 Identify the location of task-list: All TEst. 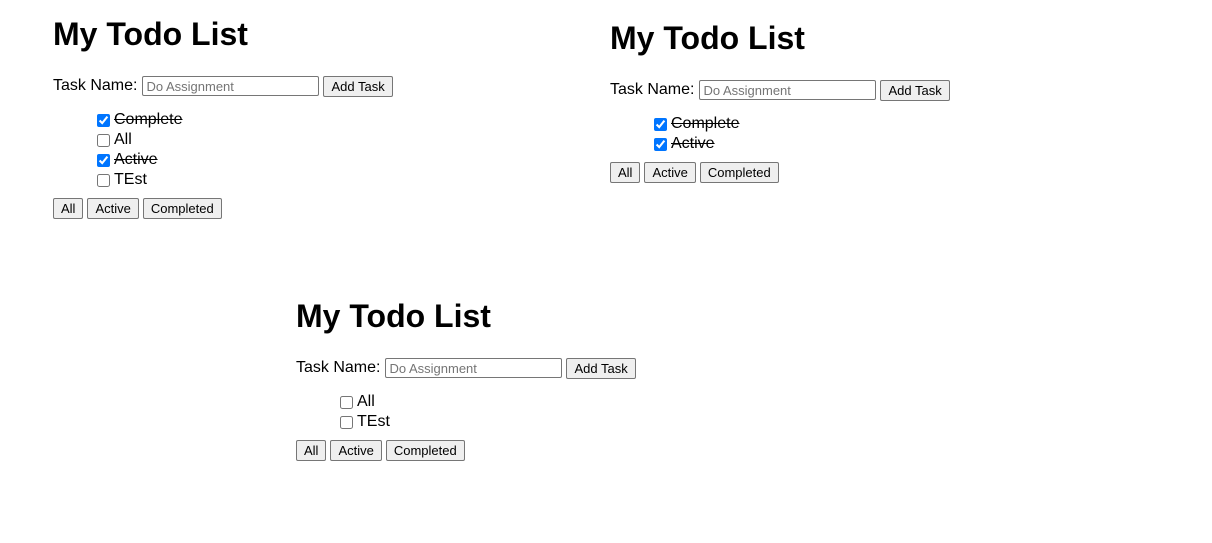
(506, 412).